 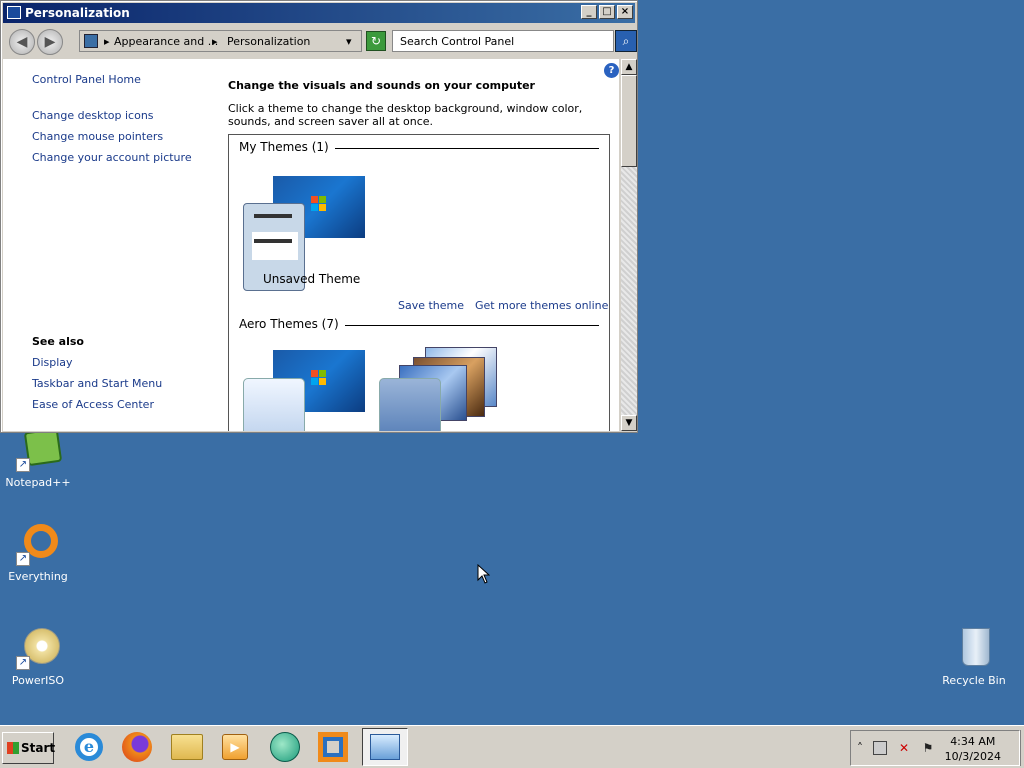 What do you see at coordinates (629, 423) in the screenshot?
I see `scroll-down-button: ▼` at bounding box center [629, 423].